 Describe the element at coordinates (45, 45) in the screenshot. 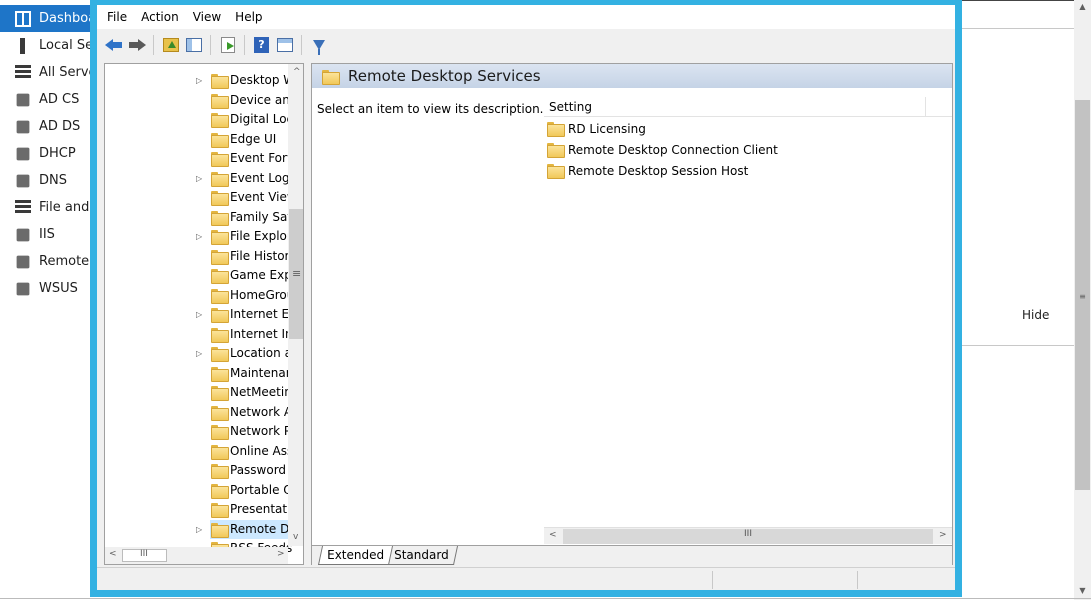

I see `sidebar-item-local-server: Local Server` at that location.